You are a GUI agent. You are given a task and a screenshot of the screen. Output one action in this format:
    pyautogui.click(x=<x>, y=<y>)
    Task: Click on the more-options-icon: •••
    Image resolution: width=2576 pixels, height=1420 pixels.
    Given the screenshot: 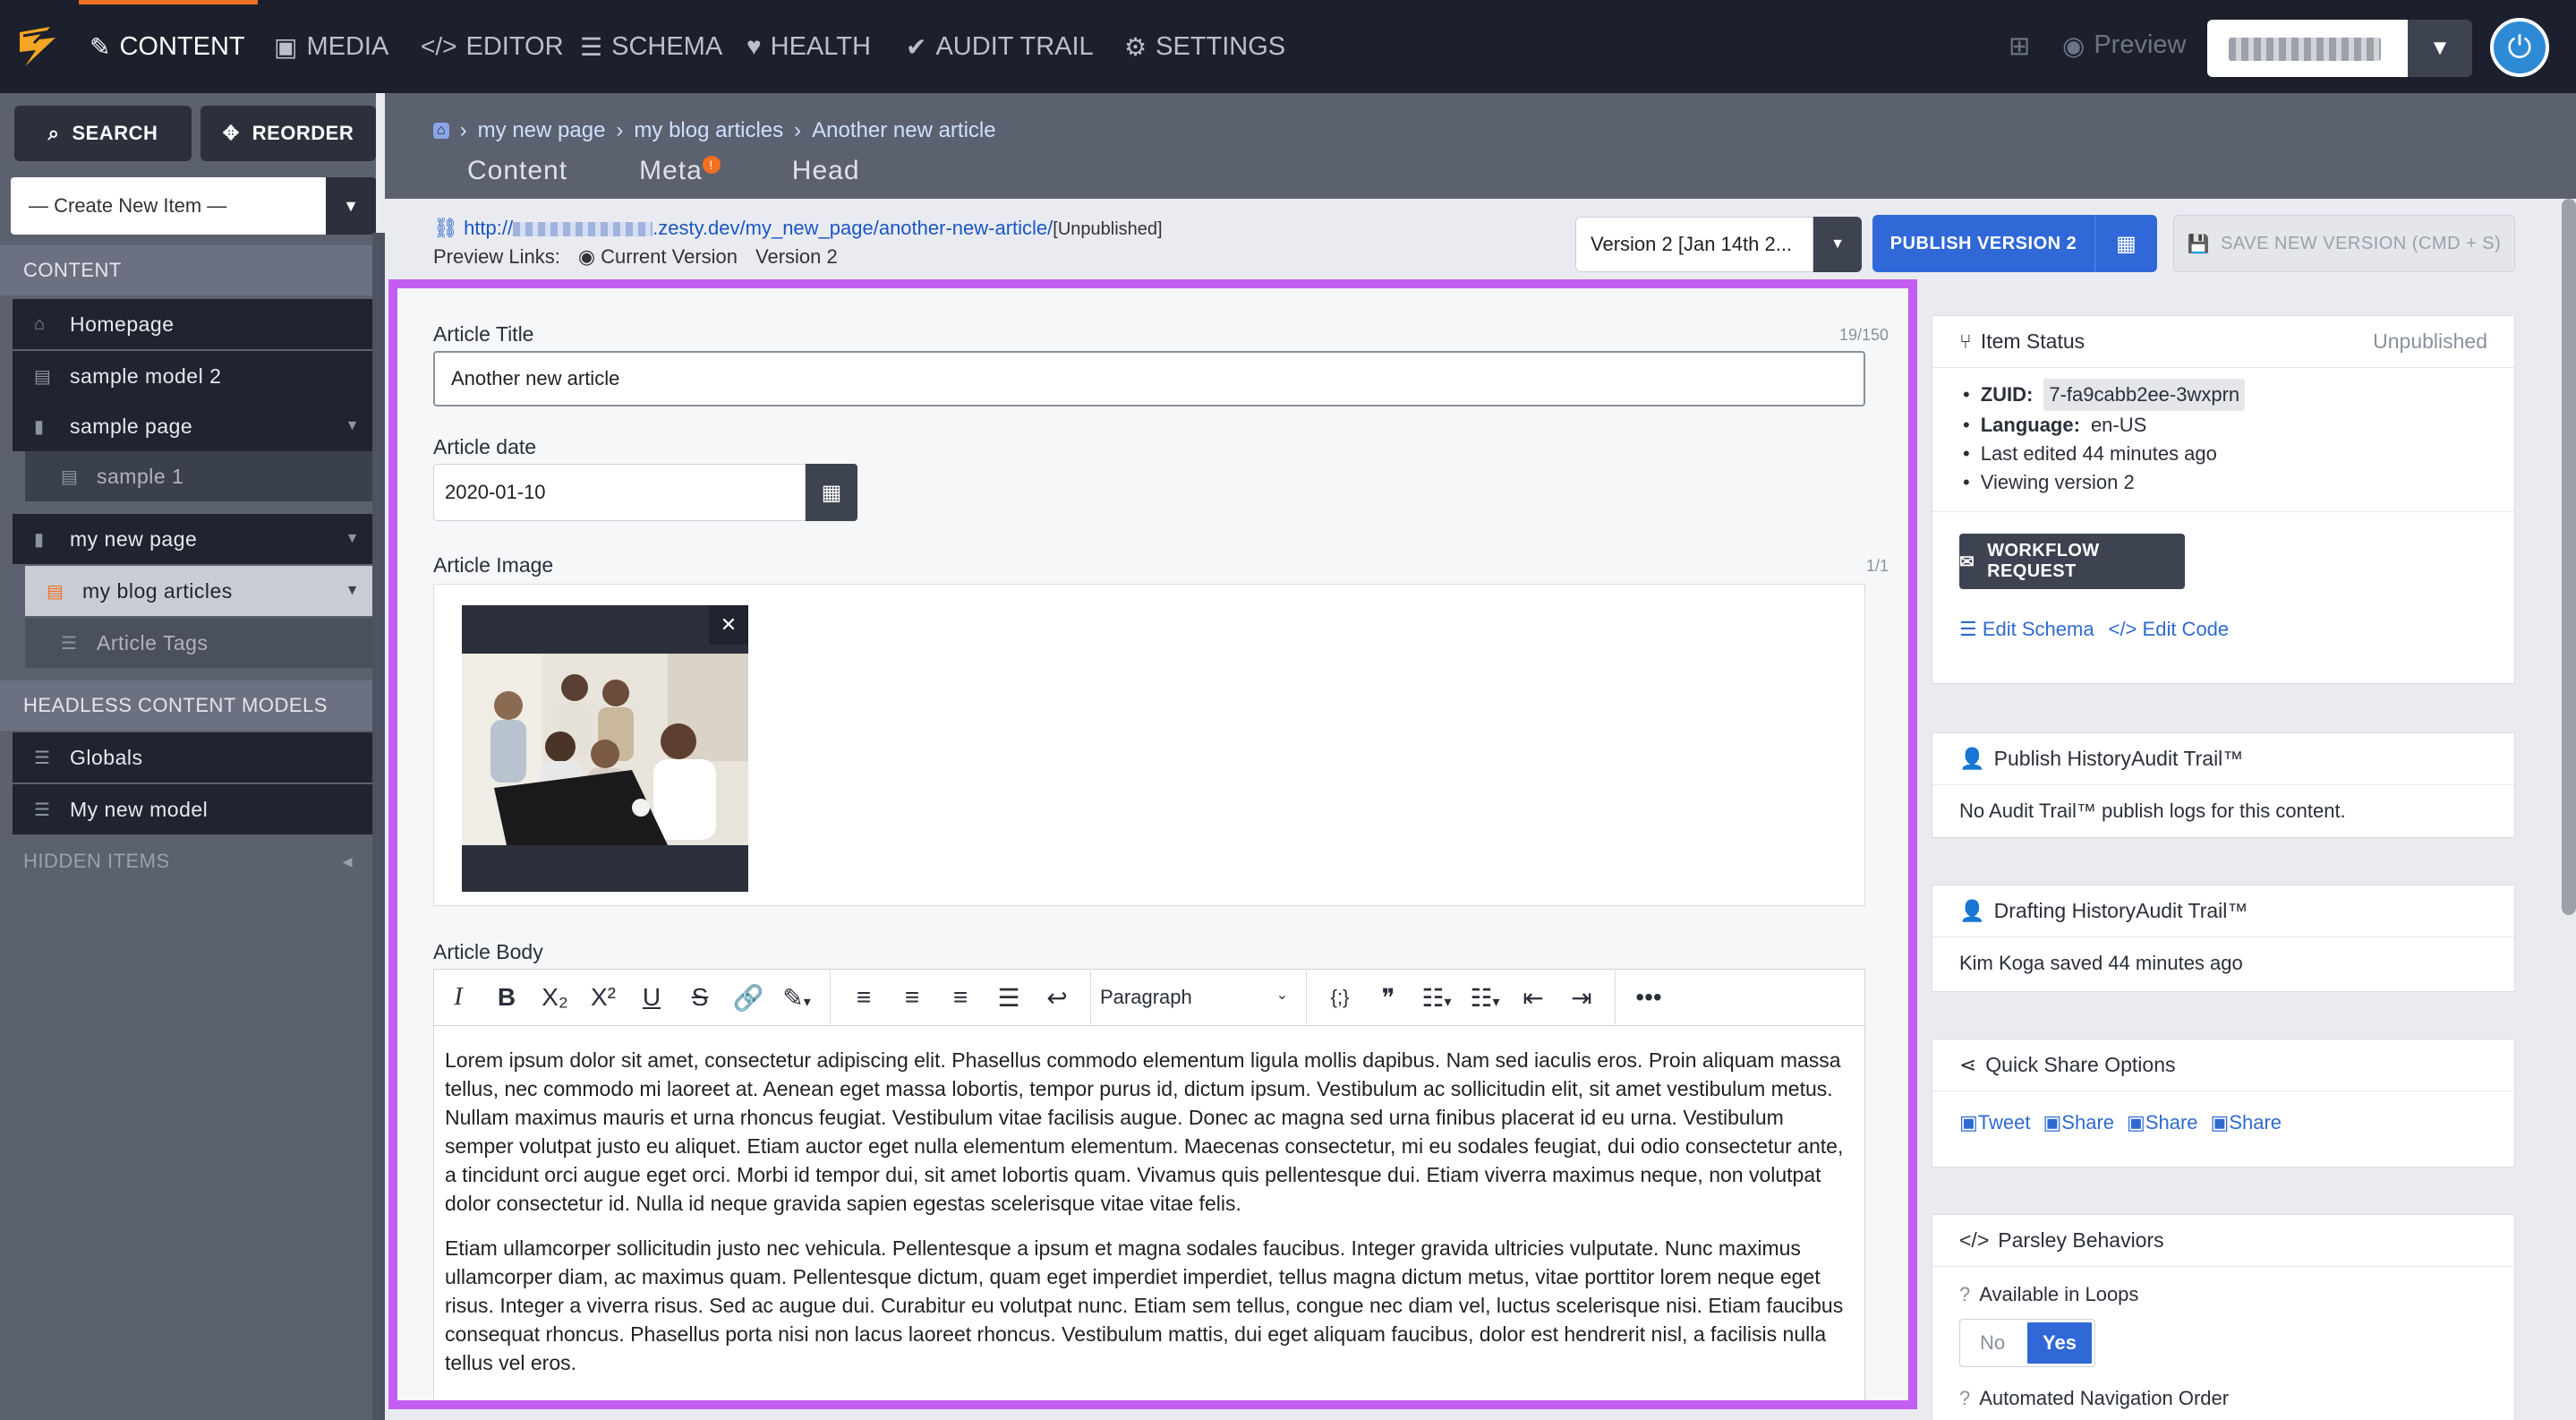 What is the action you would take?
    pyautogui.click(x=1649, y=998)
    